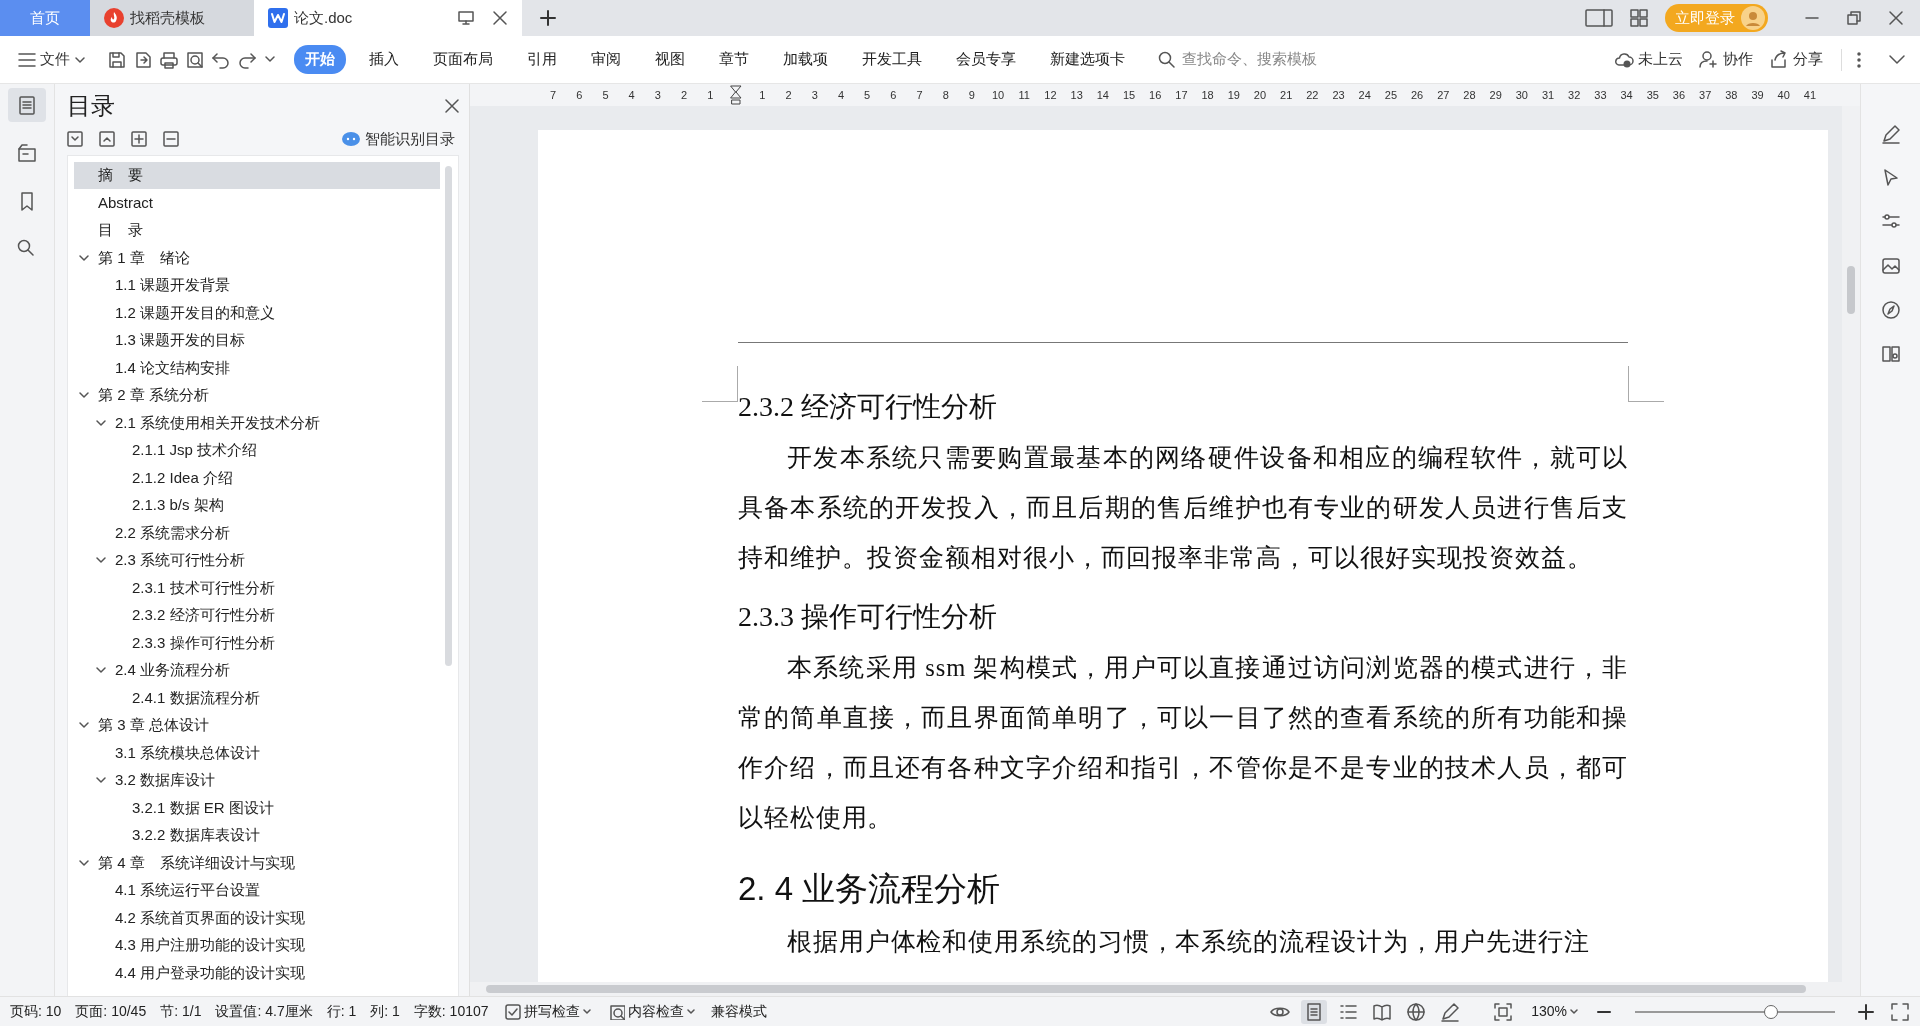  I want to click on ribbon-tab: 审阅, so click(606, 59).